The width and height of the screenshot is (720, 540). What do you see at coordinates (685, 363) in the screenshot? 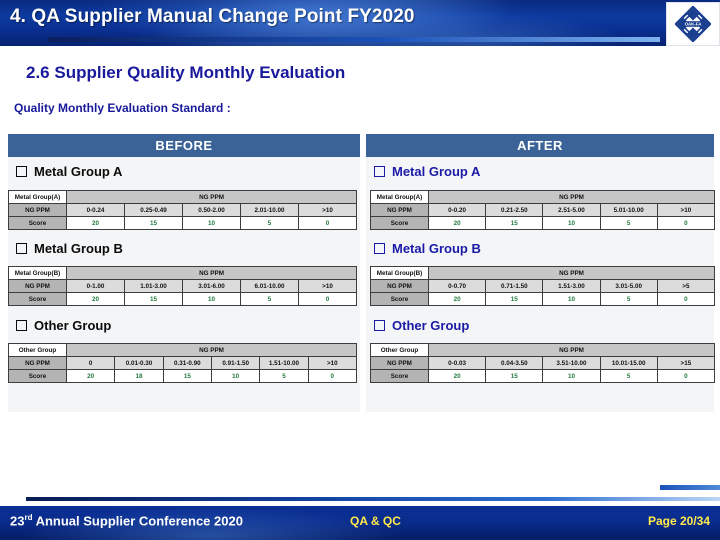
I see `range-cell: >15` at bounding box center [685, 363].